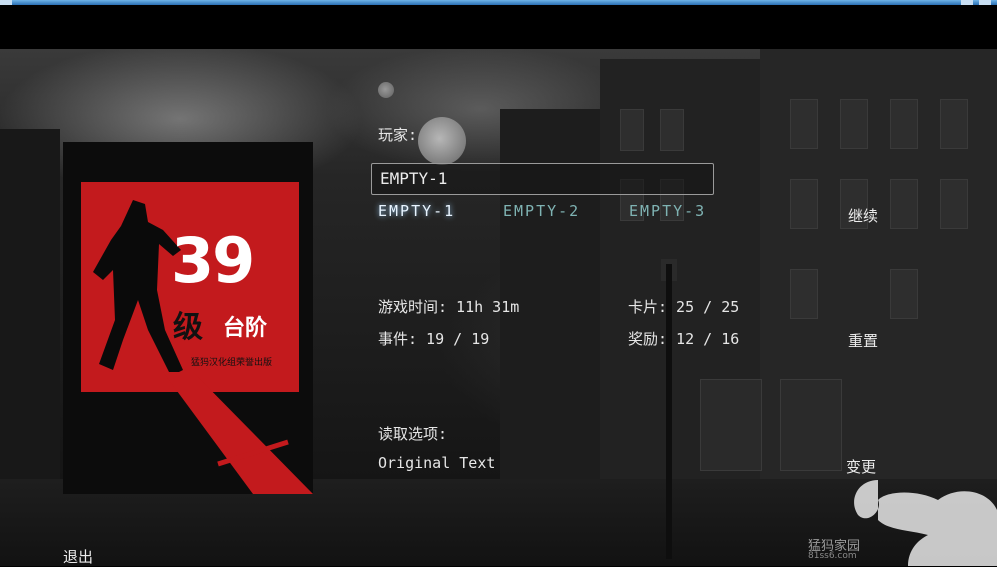  What do you see at coordinates (542, 179) in the screenshot?
I see `player-name-input: EMPTY-1` at bounding box center [542, 179].